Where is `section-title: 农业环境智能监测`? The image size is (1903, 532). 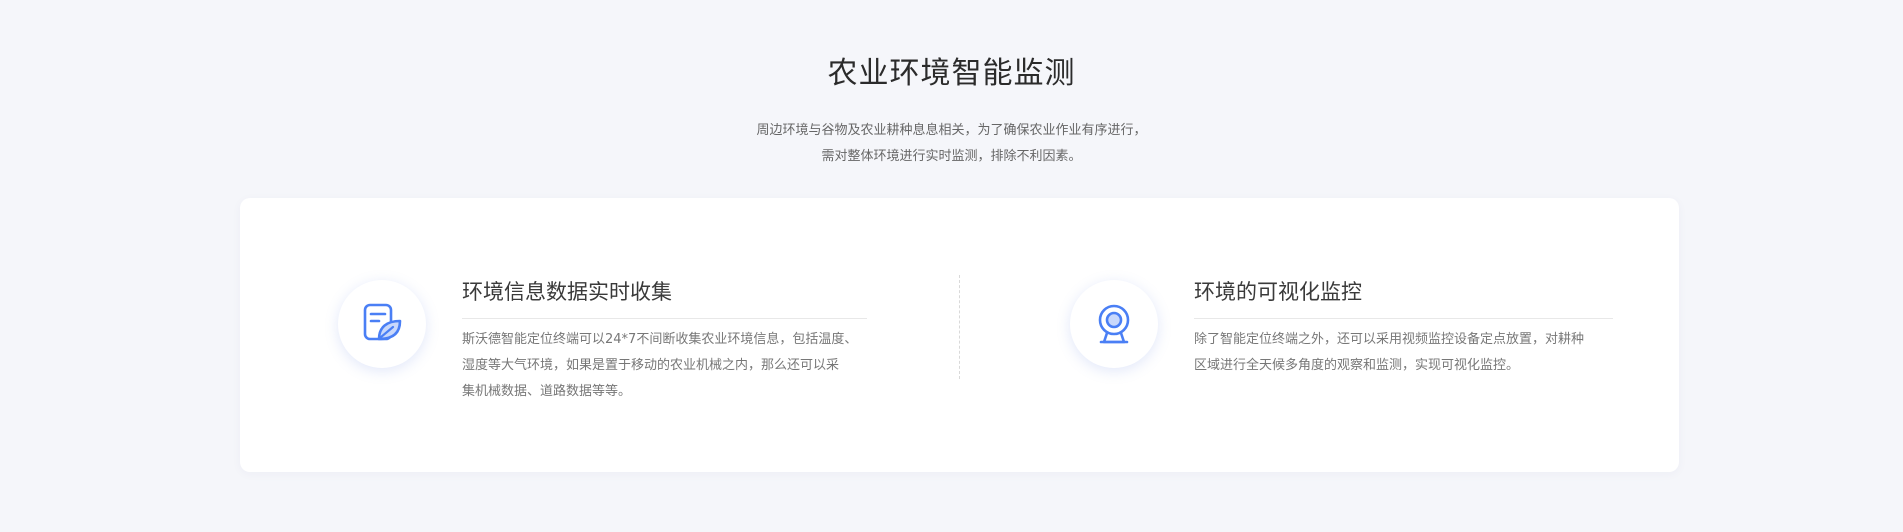 section-title: 农业环境智能监测 is located at coordinates (951, 73).